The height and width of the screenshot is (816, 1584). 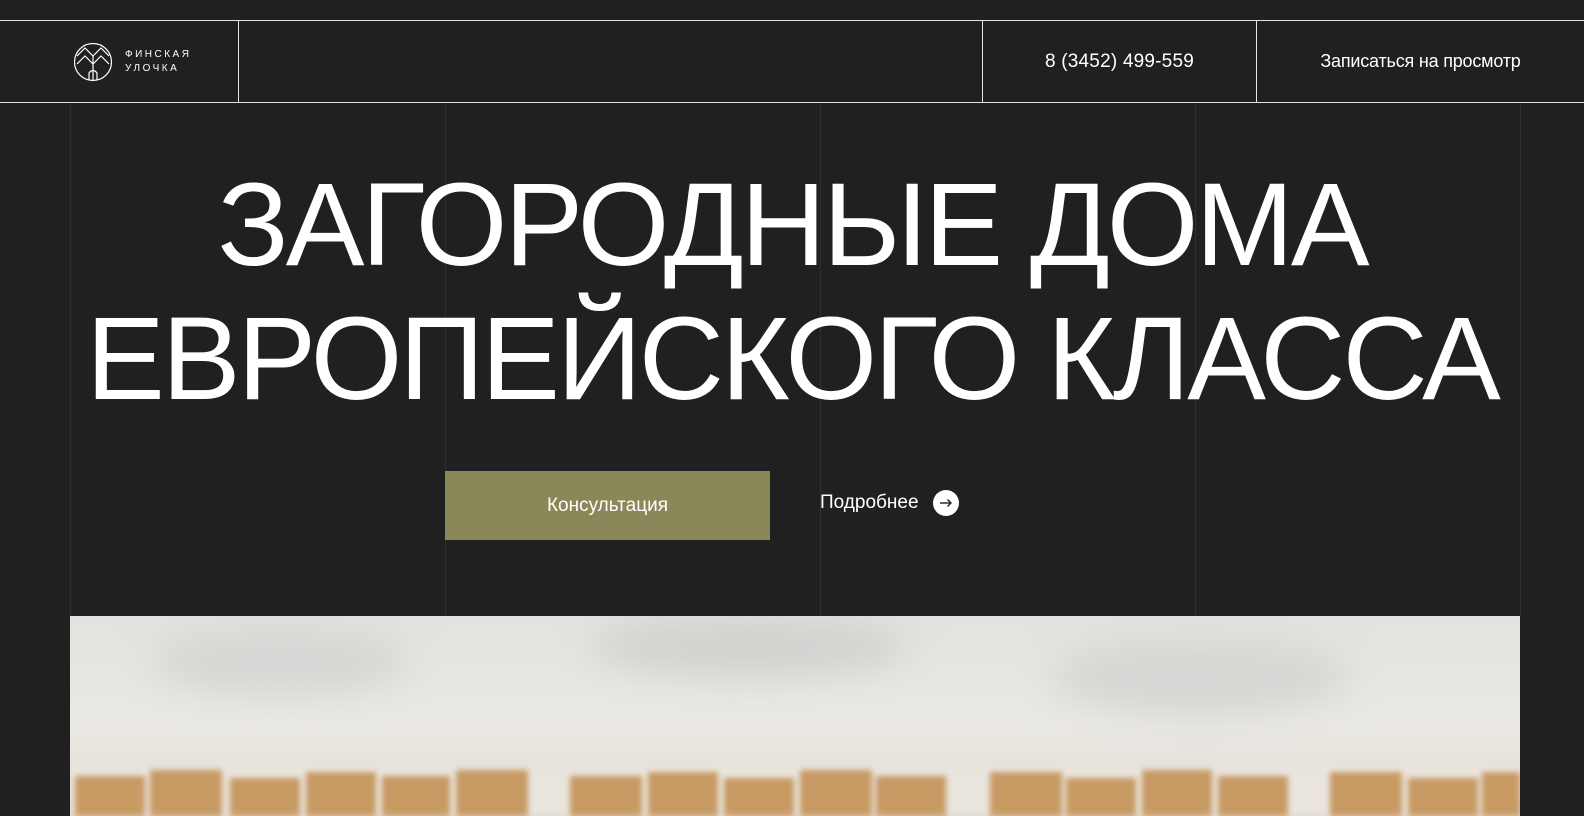 I want to click on consultation-button: Консультация, so click(x=607, y=505).